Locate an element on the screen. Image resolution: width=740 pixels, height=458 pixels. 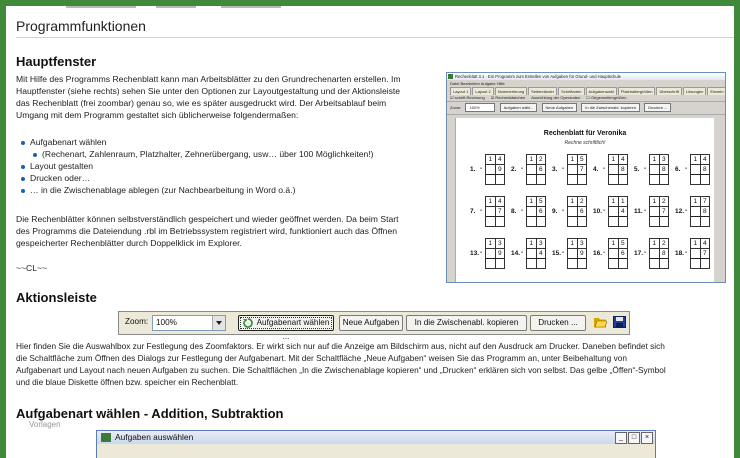
worksheet-problem: 1. -1 4 9 is located at coordinates (489, 169).